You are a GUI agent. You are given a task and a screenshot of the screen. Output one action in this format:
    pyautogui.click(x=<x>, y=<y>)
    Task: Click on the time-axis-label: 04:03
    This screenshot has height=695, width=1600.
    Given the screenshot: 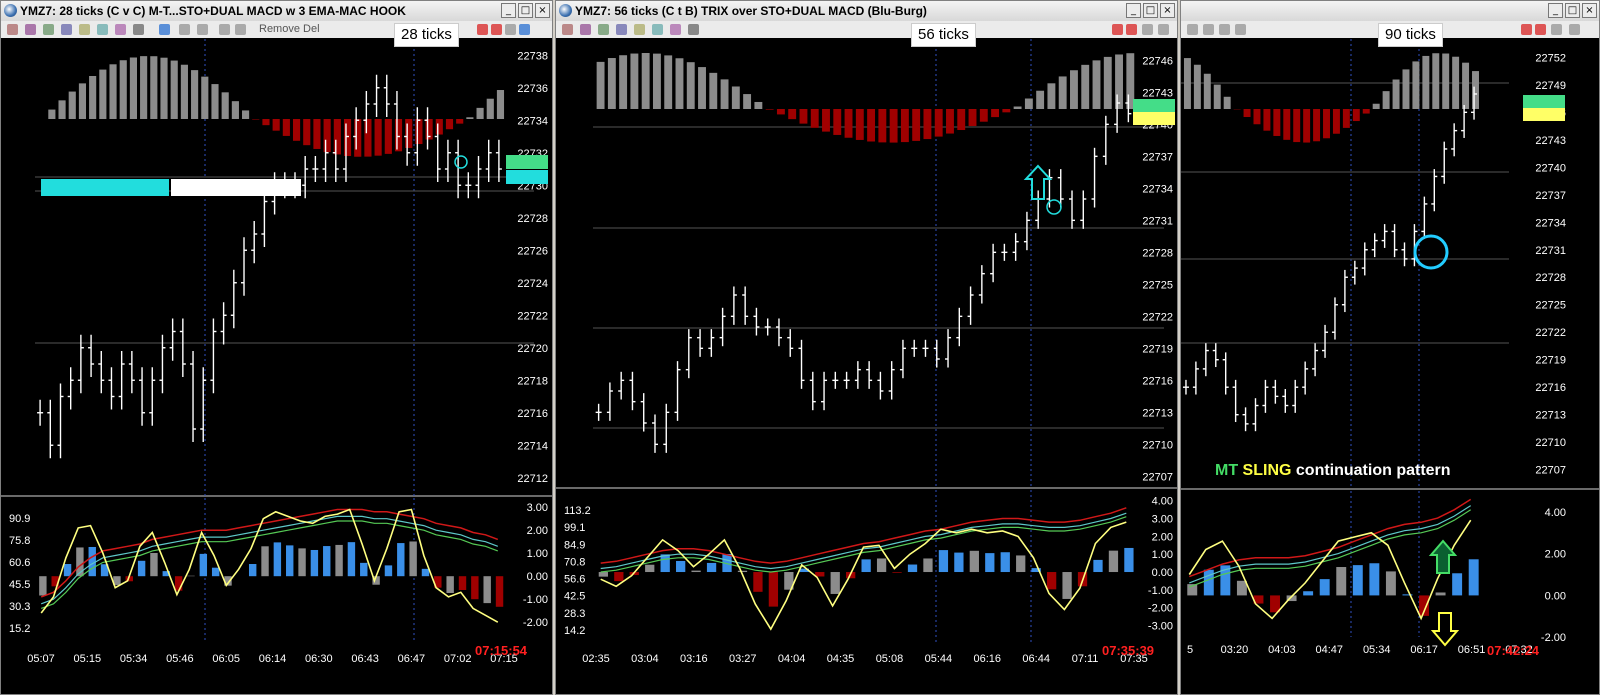 What is the action you would take?
    pyautogui.click(x=1282, y=650)
    